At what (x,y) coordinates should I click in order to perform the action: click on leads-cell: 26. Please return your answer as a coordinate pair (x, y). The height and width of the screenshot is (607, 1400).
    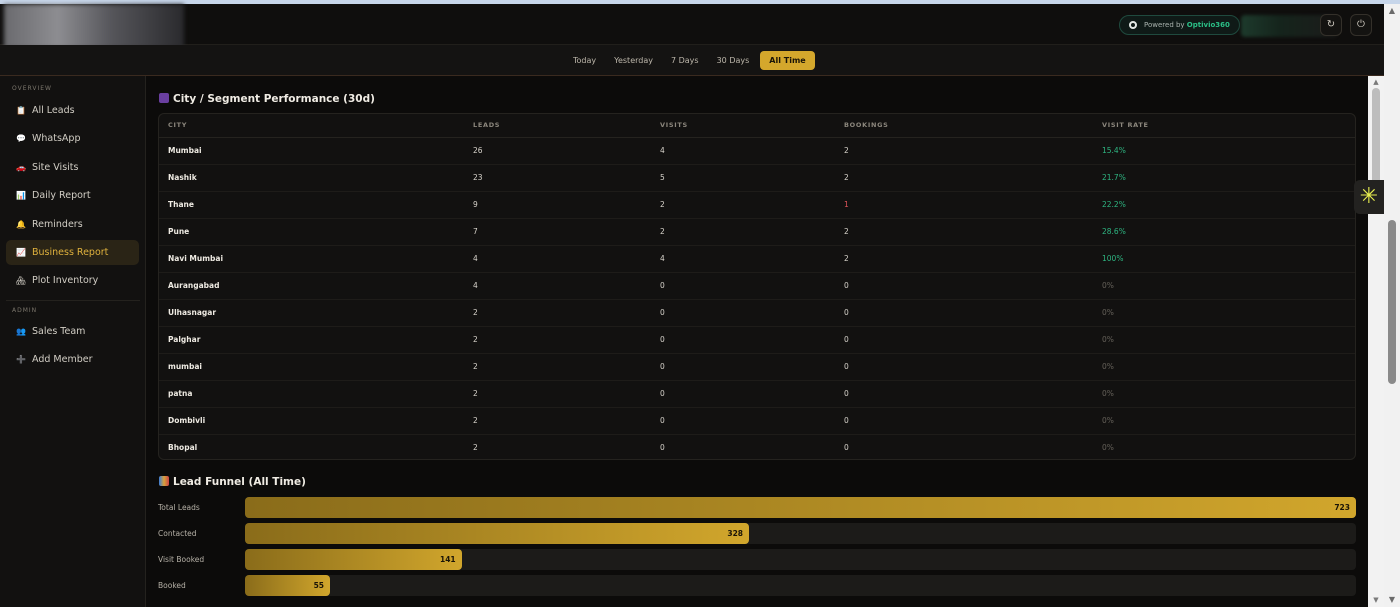
    Looking at the image, I should click on (557, 151).